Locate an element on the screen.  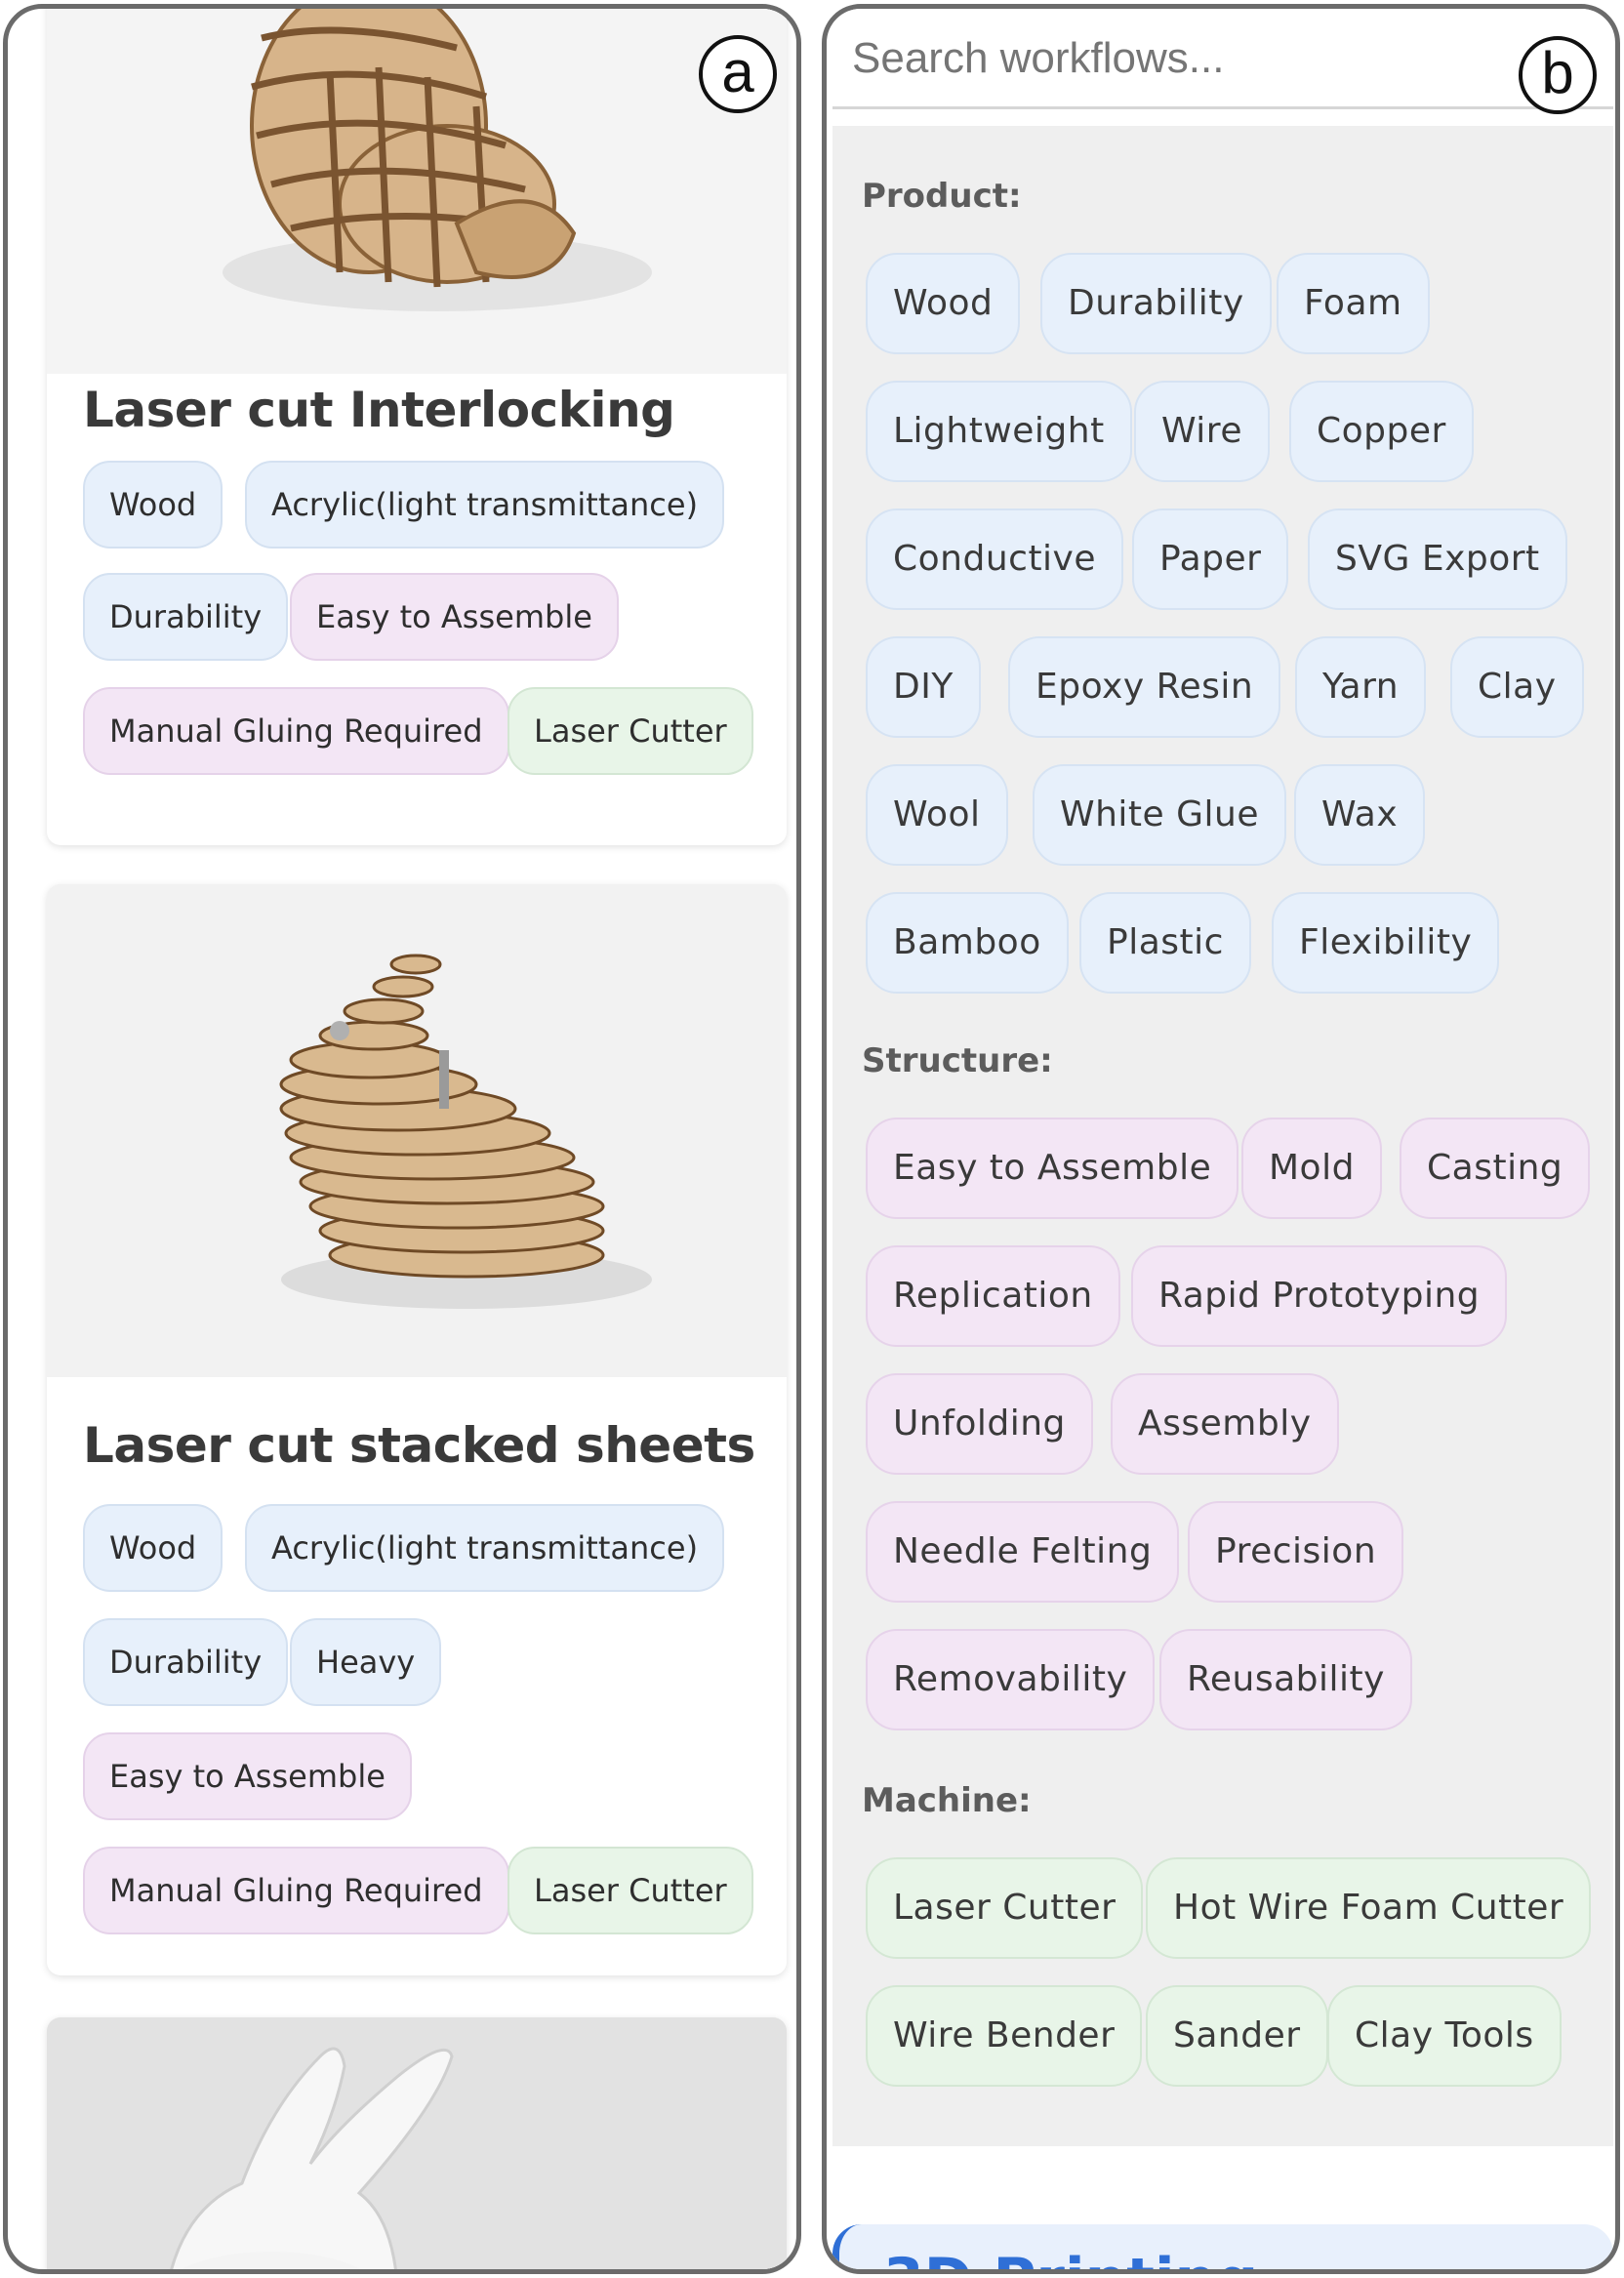
card-title: Laser cut Interlocking is located at coordinates (379, 410).